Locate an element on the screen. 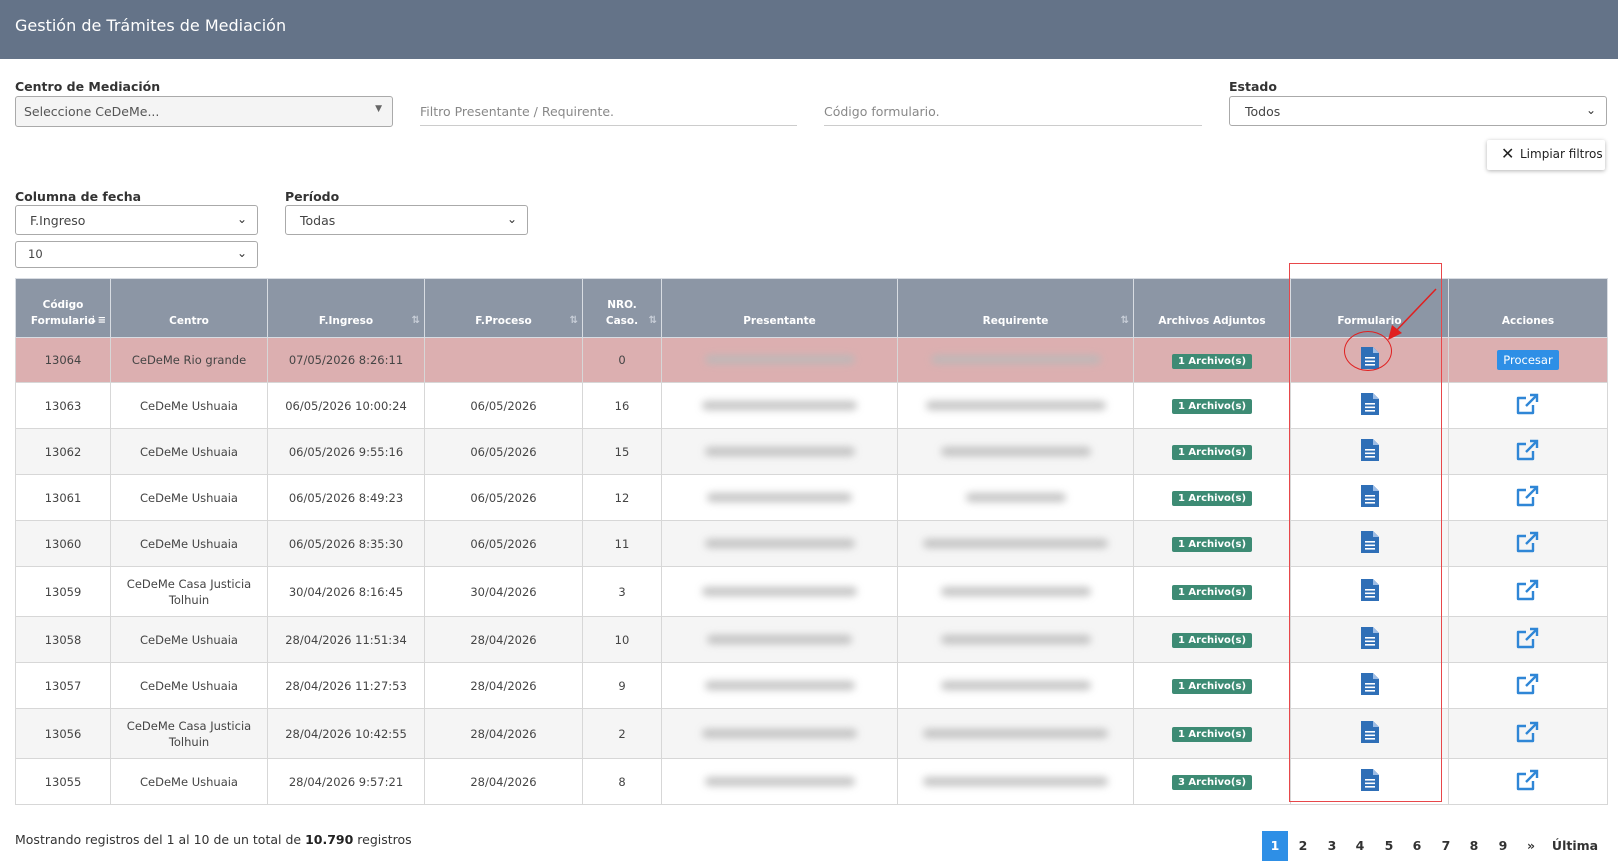 The width and height of the screenshot is (1618, 867). estado-select: Todos ⌄ is located at coordinates (1418, 111).